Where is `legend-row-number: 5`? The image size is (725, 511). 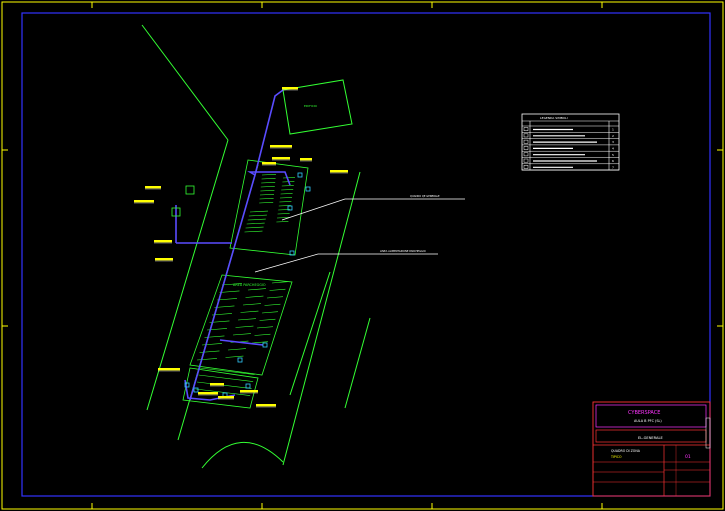 legend-row-number: 5 is located at coordinates (613, 155).